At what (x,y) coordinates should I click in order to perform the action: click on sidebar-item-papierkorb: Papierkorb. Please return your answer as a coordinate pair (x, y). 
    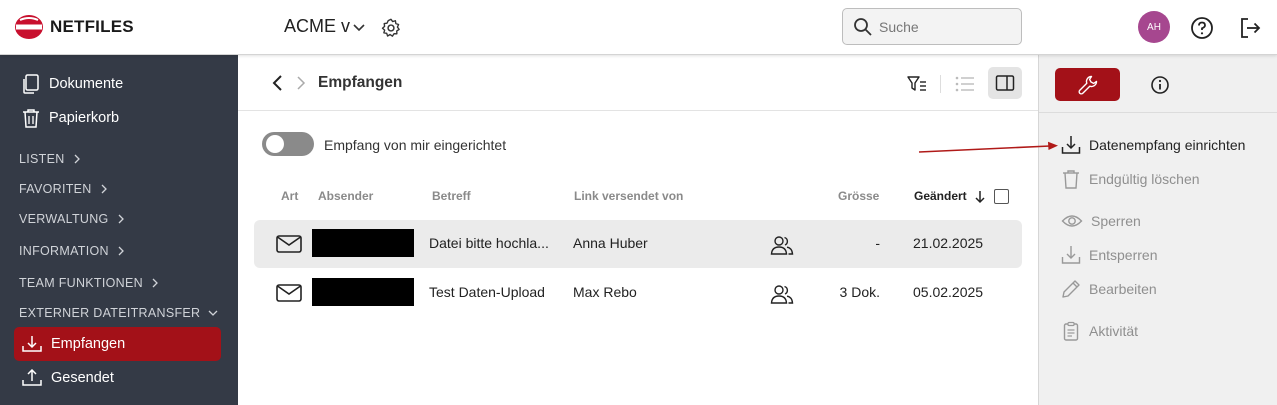
    Looking at the image, I should click on (117, 118).